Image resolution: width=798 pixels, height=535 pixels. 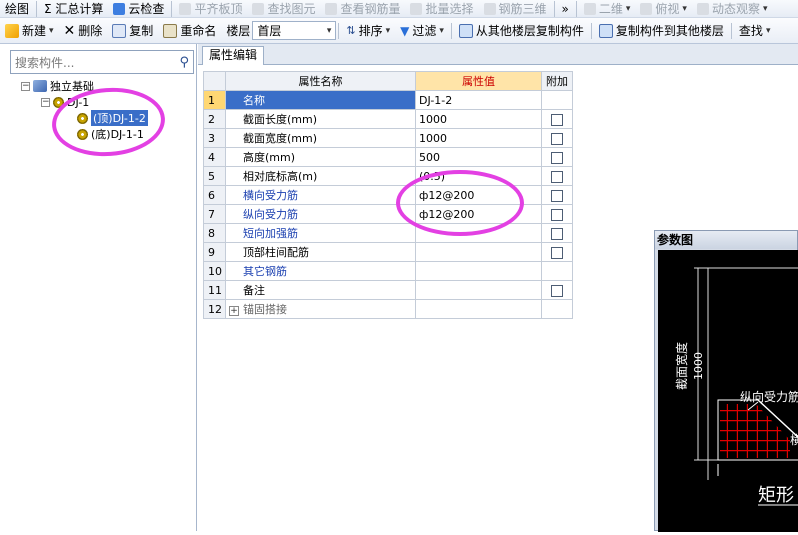 What do you see at coordinates (368, 30) in the screenshot?
I see `sort-button: ⇅ 排序 ▾` at bounding box center [368, 30].